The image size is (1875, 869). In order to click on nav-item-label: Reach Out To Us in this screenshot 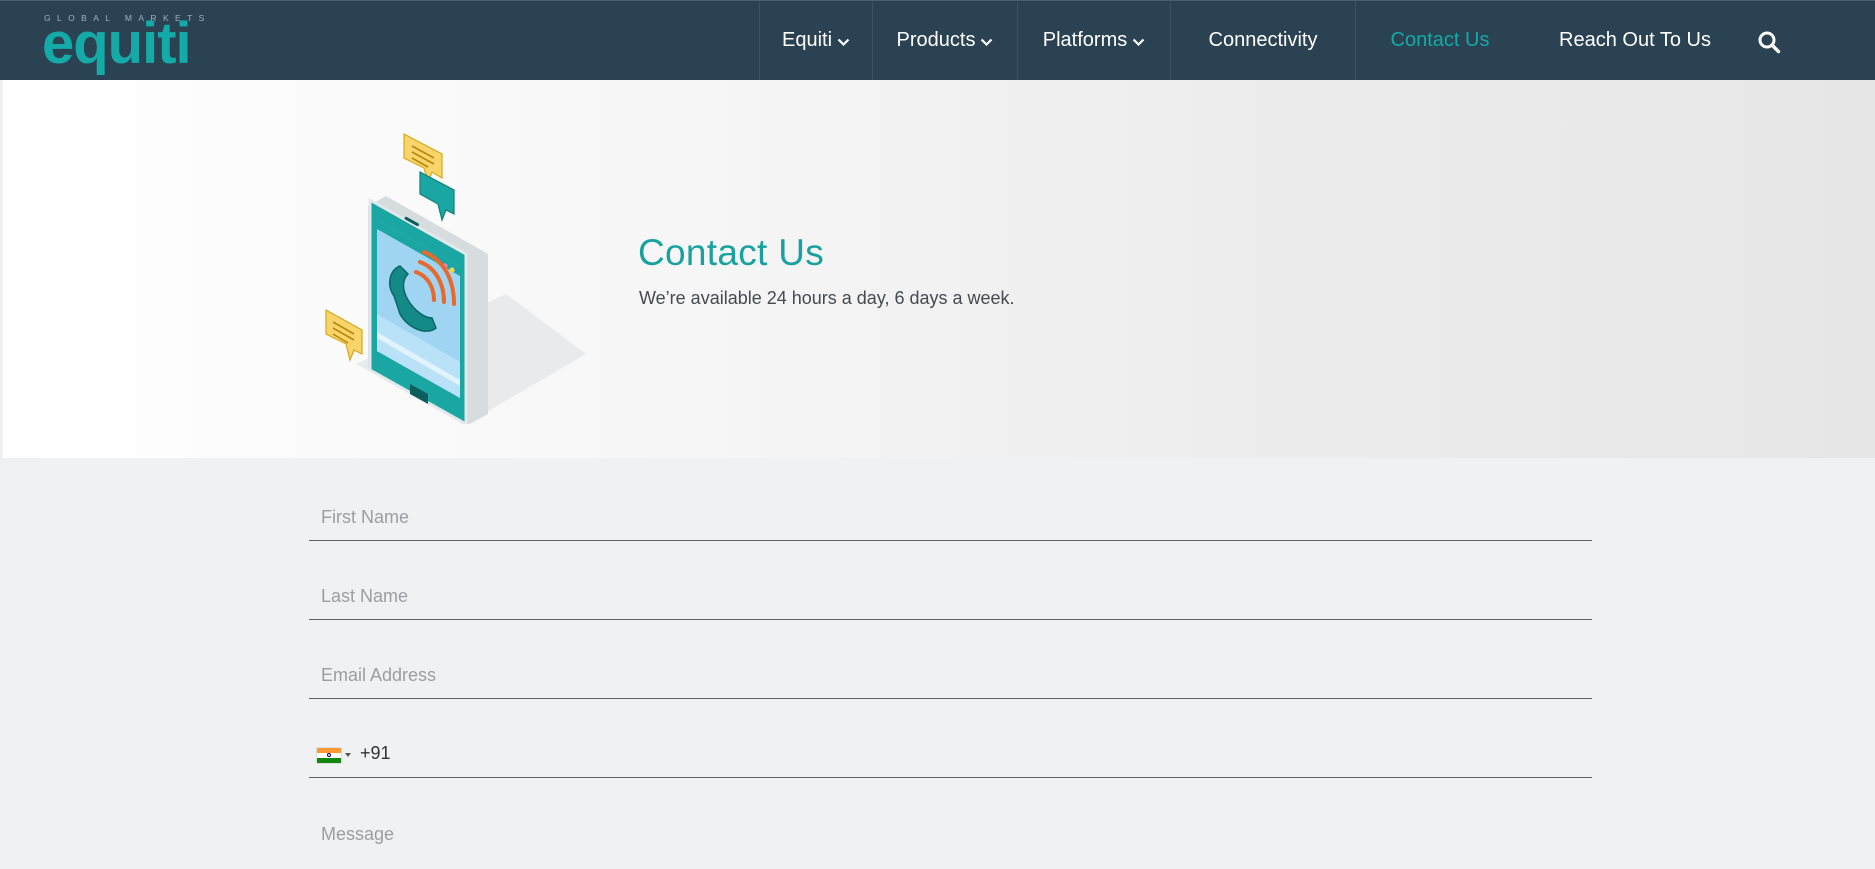, I will do `click(1635, 40)`.